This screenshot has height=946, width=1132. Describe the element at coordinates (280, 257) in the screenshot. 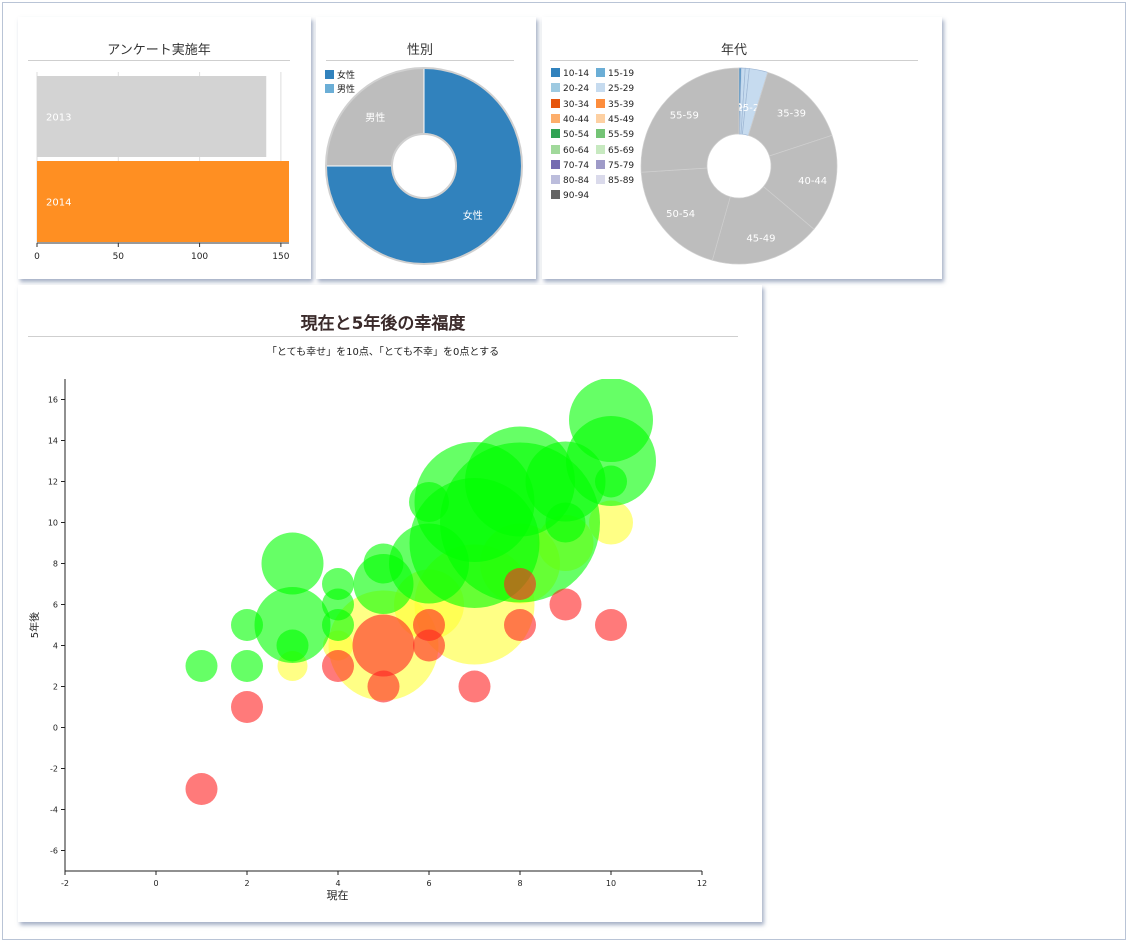

I see `bar-x-tick-label: 150` at that location.